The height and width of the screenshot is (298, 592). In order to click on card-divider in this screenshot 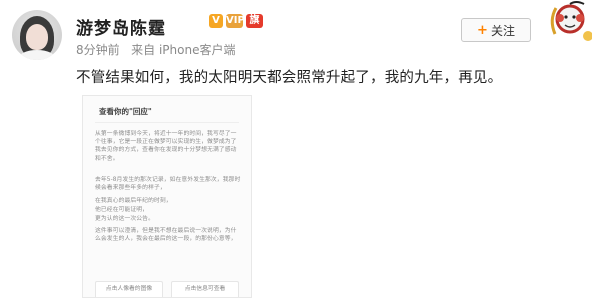, I will do `click(167, 122)`.